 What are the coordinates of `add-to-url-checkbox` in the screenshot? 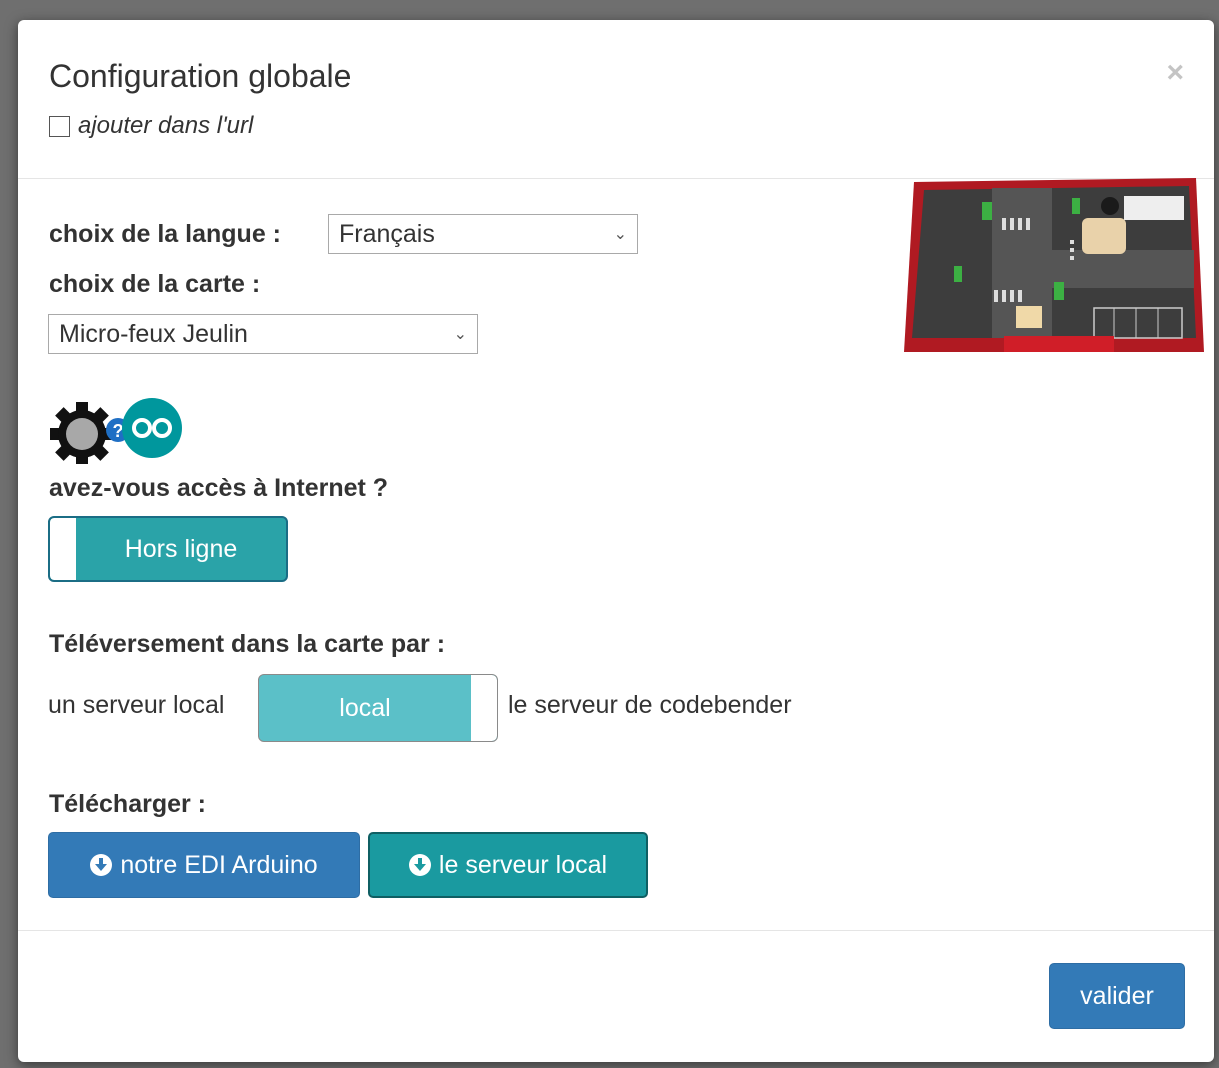 It's located at (59, 126).